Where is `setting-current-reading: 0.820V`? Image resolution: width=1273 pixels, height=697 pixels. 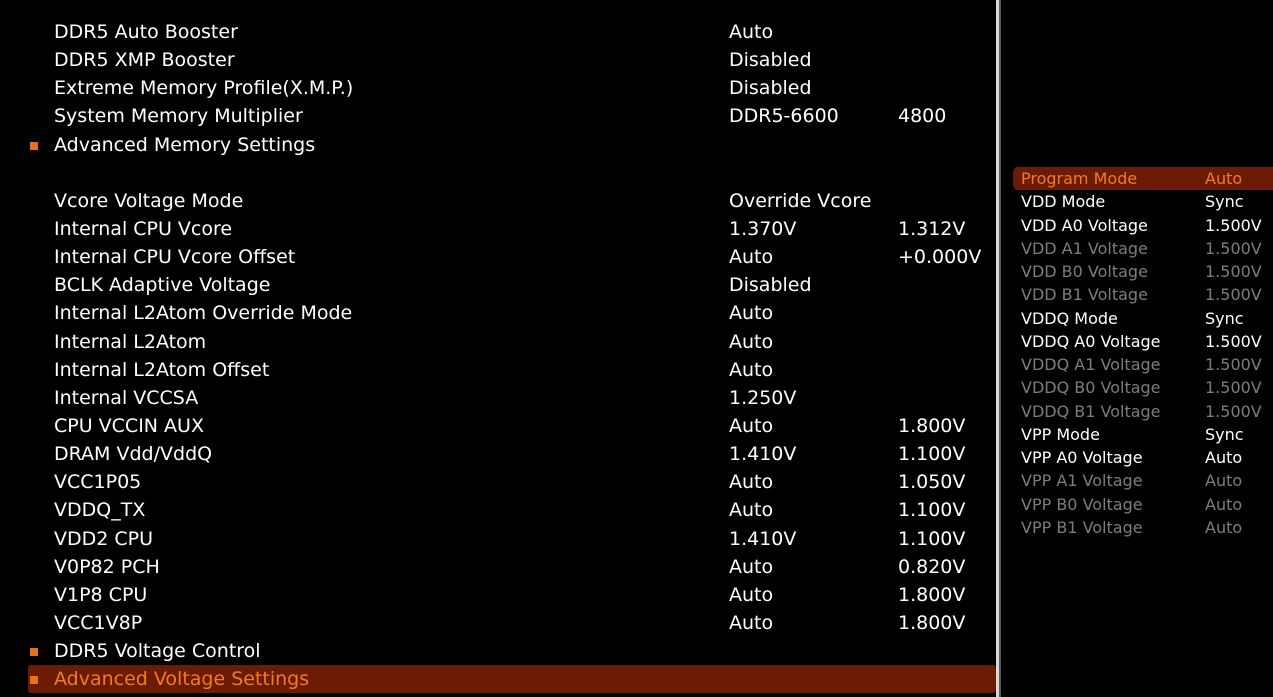 setting-current-reading: 0.820V is located at coordinates (932, 566).